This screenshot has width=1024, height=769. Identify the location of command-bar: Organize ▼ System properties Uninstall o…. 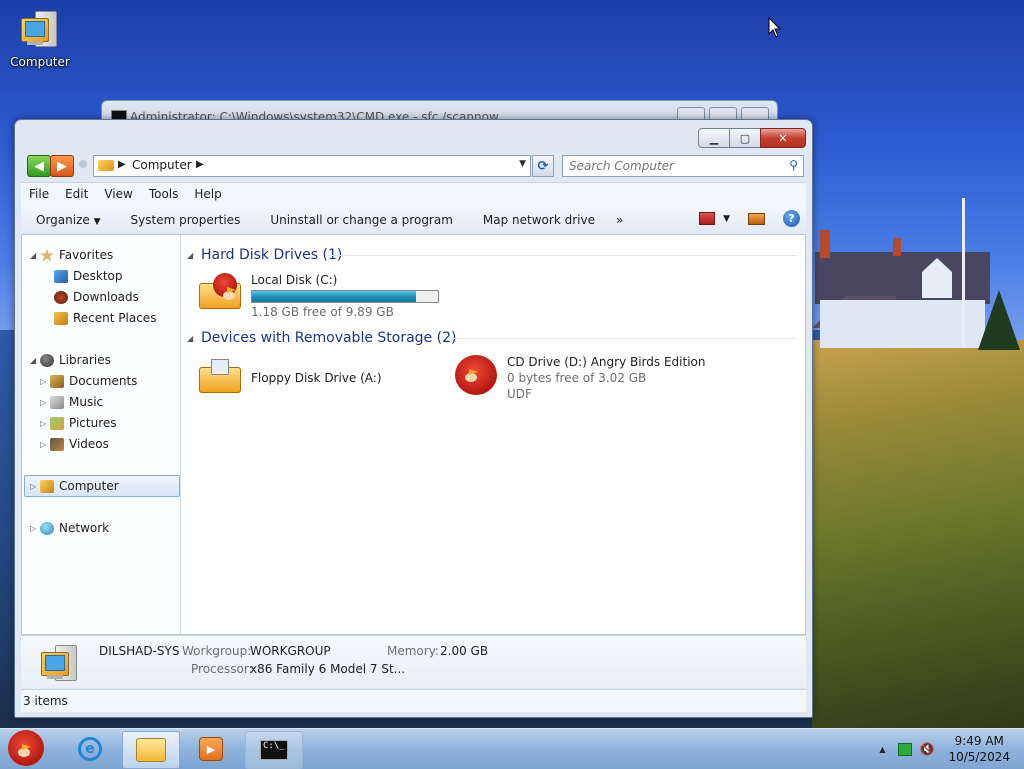
(413, 220).